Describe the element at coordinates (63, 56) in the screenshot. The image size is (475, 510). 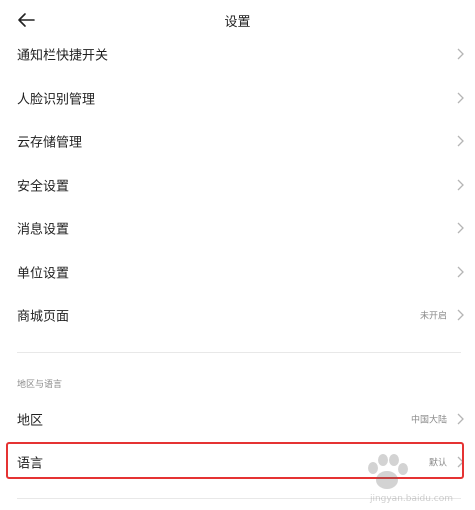
I see `setting-label: 通知栏快捷开关` at that location.